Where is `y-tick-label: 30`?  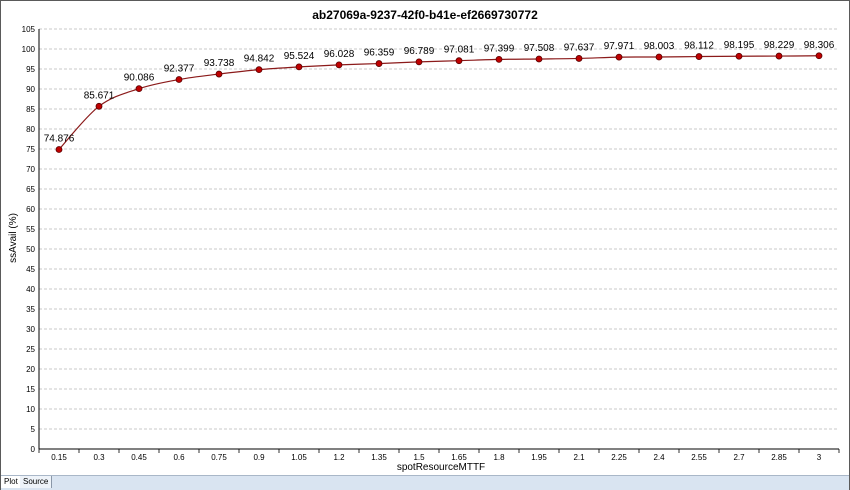 y-tick-label: 30 is located at coordinates (30, 329).